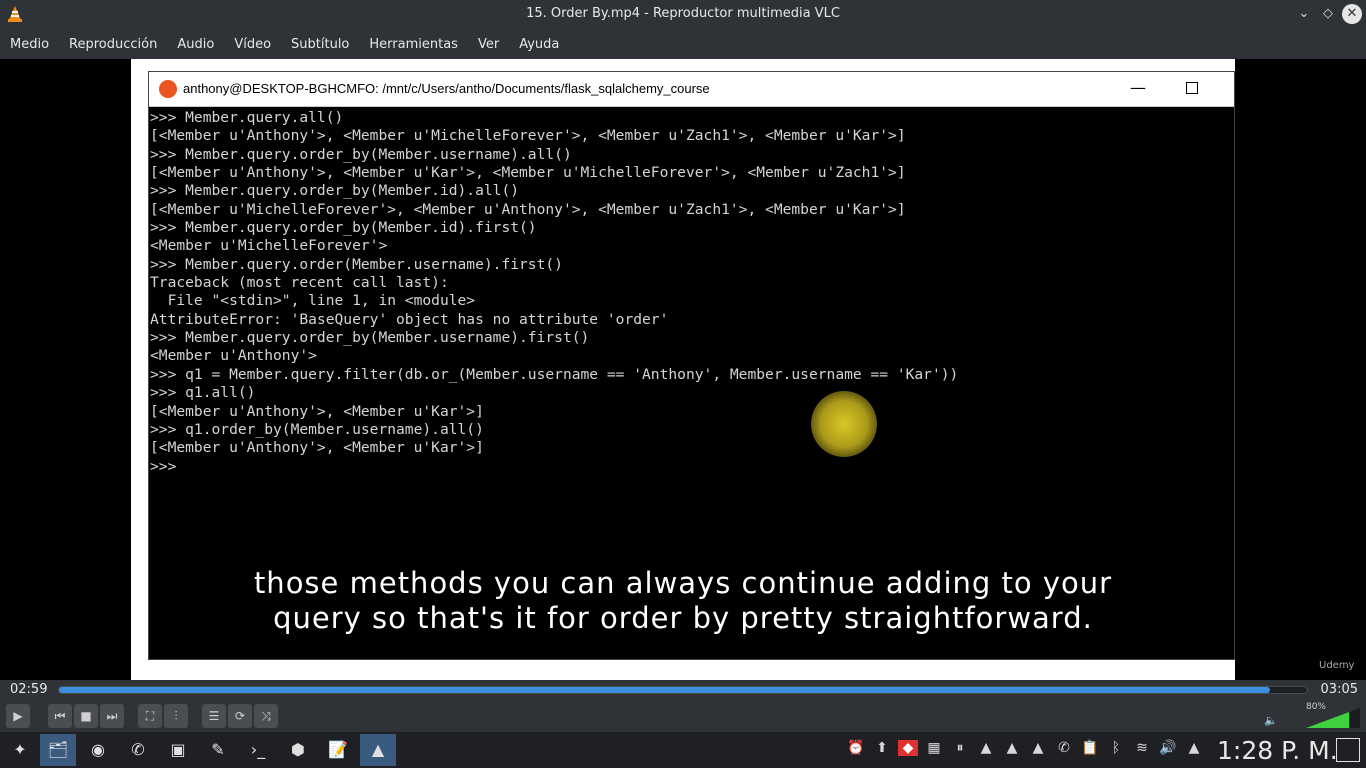  What do you see at coordinates (214, 716) in the screenshot?
I see `playlist-icon: ☰` at bounding box center [214, 716].